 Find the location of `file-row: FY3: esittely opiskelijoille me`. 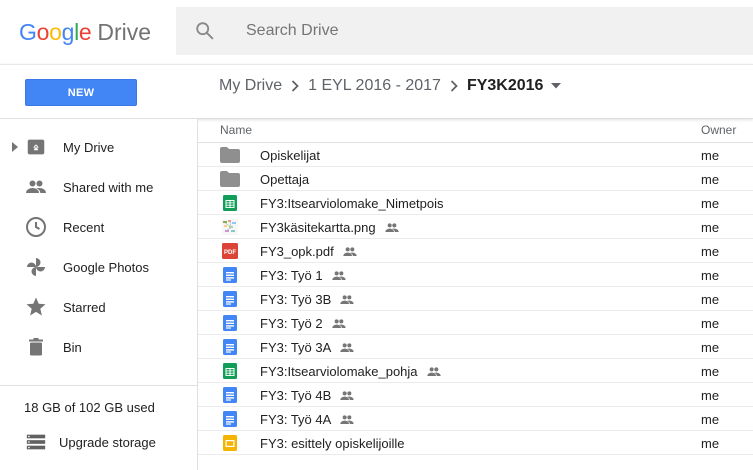

file-row: FY3: esittely opiskelijoille me is located at coordinates (475, 443).